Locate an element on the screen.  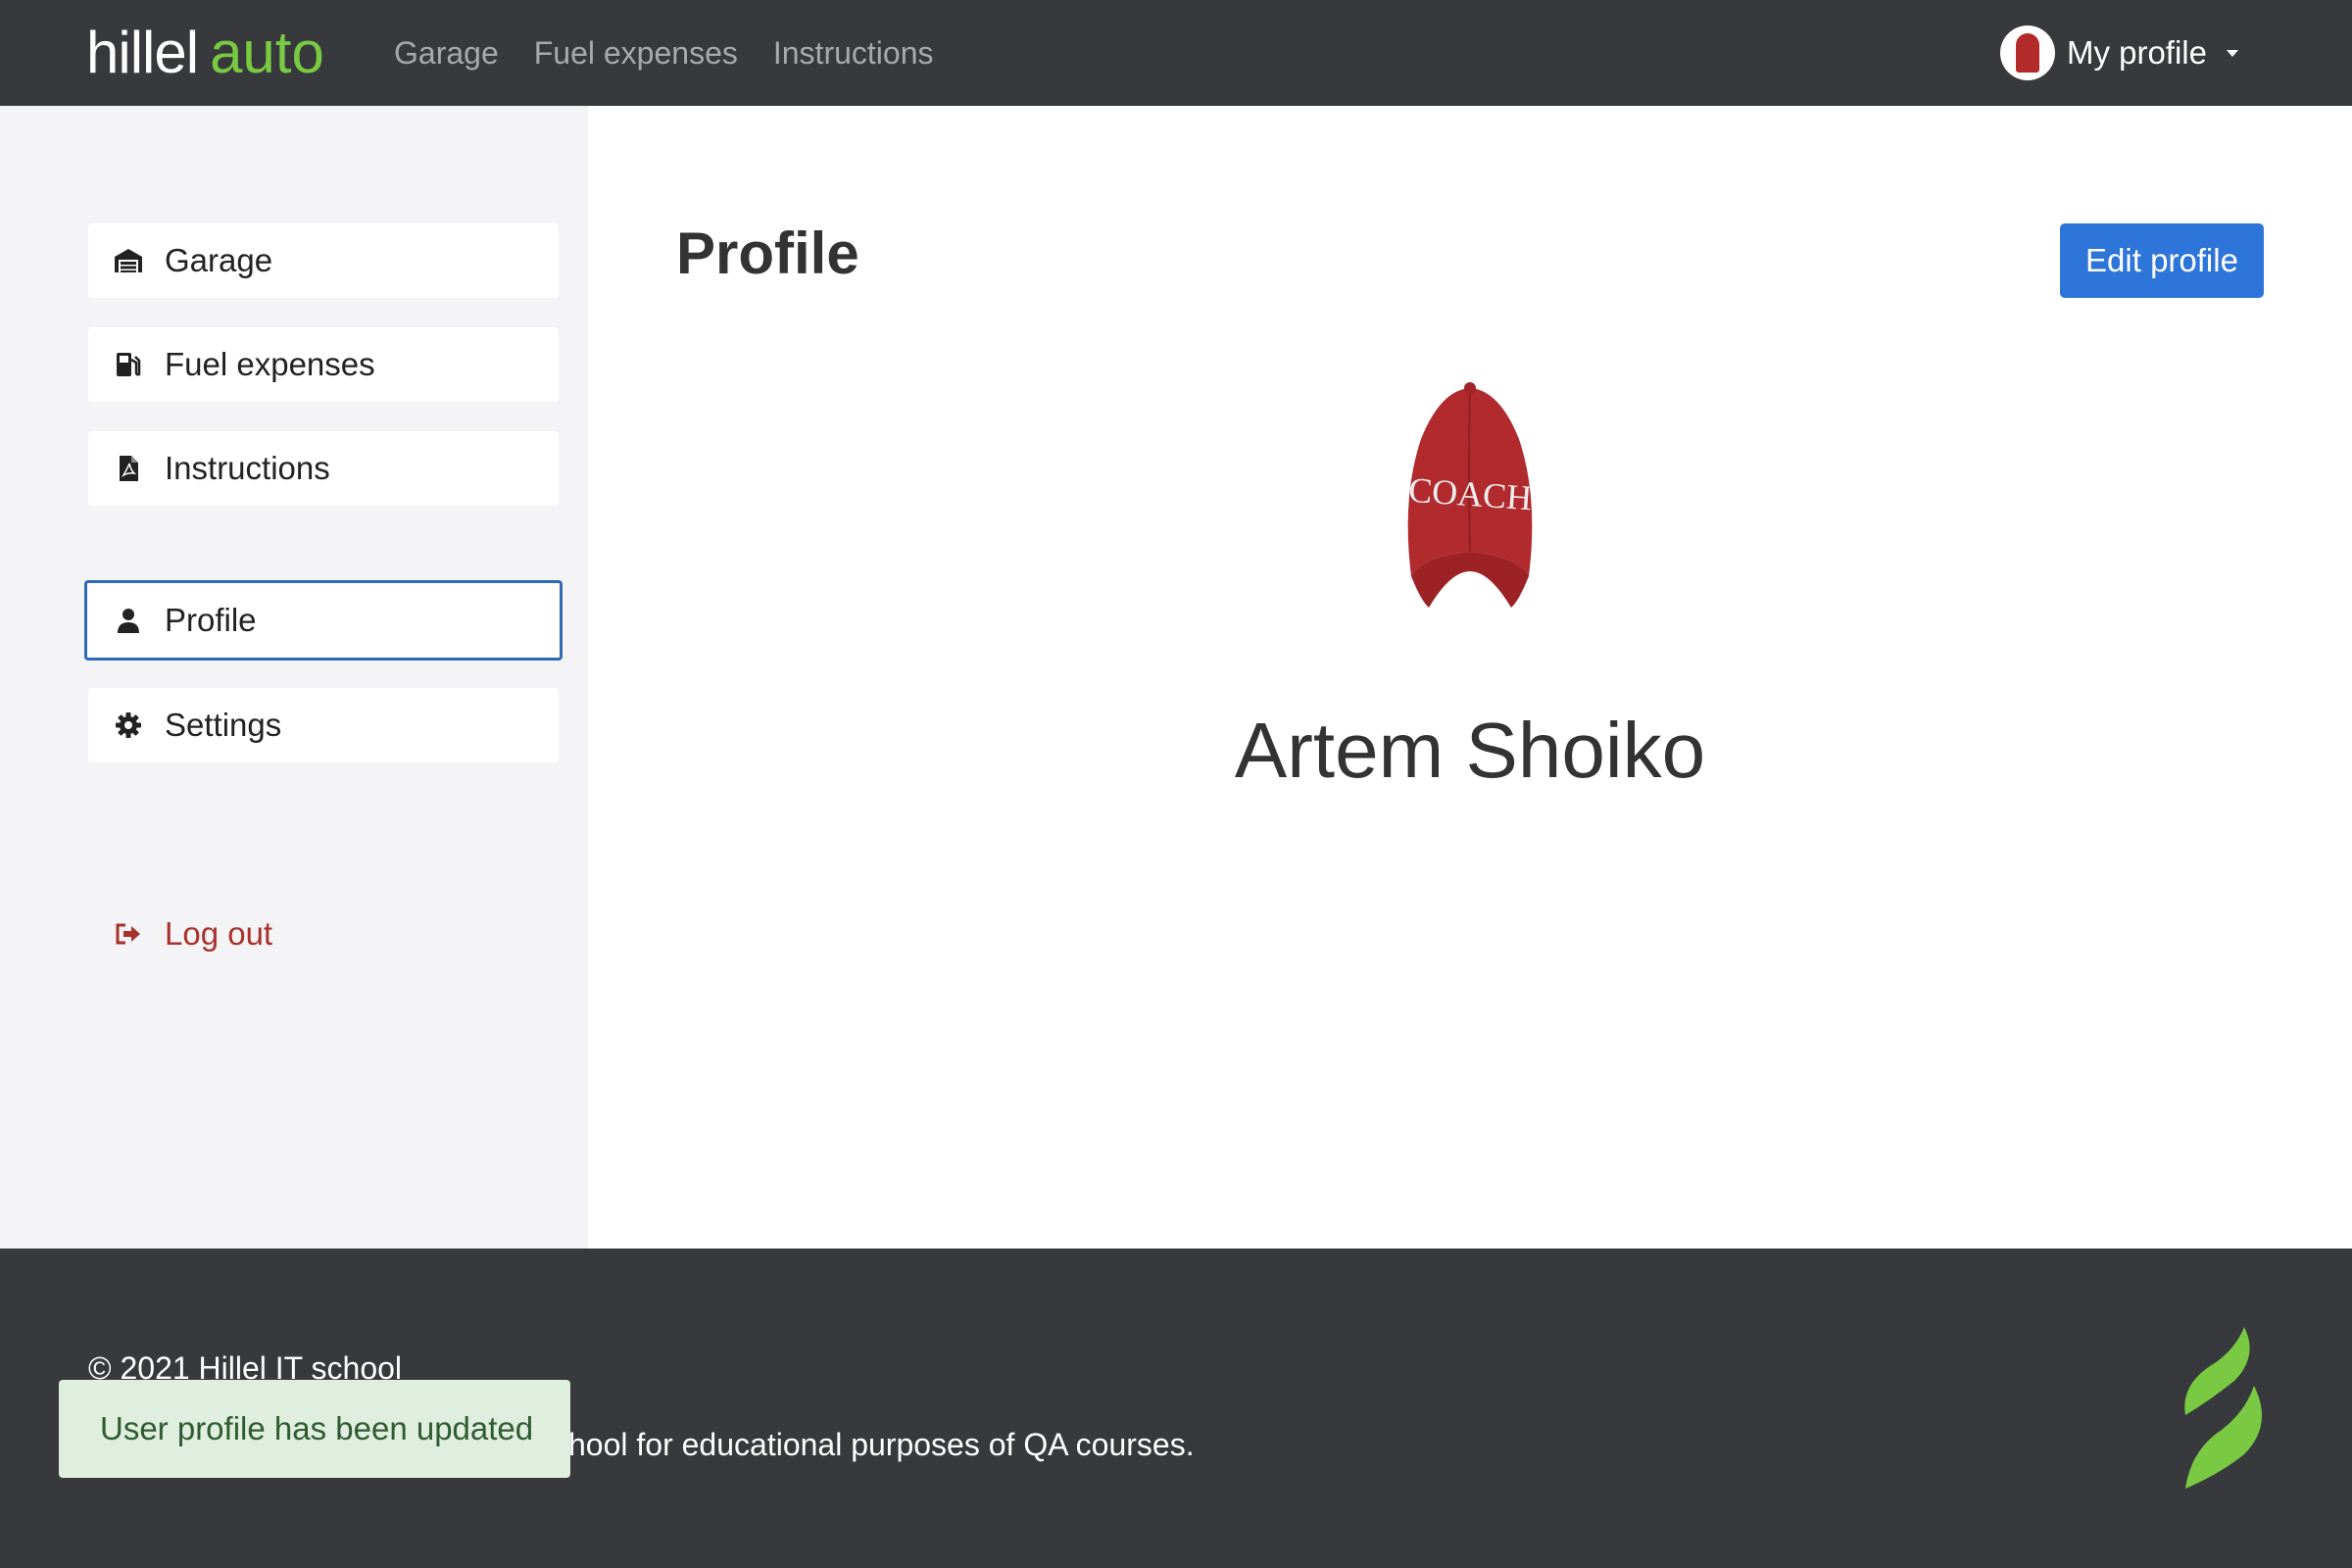
avatar is located at coordinates (2027, 52).